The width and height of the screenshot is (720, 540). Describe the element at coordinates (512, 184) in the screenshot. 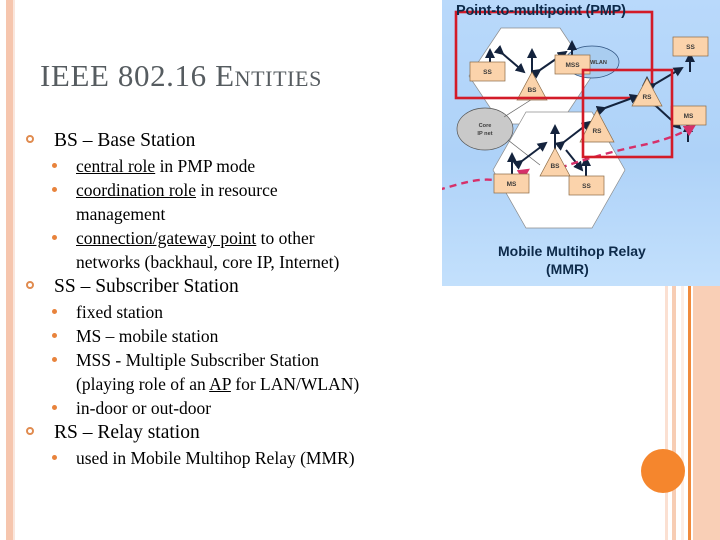

I see `mmr-ms-left-label: MS` at that location.